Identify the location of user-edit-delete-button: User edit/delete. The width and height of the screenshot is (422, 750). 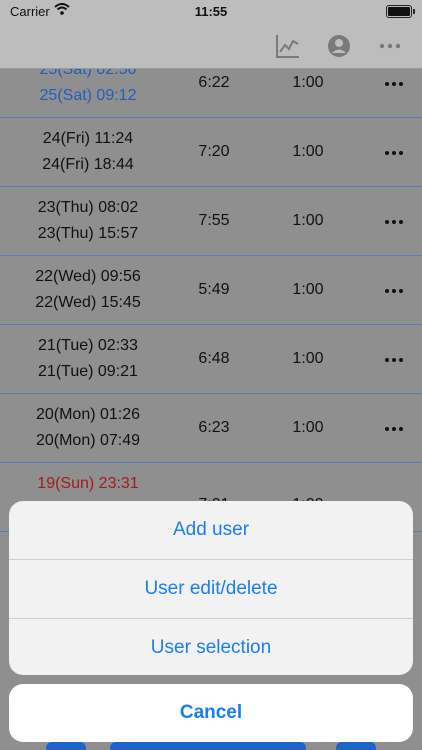
(211, 589).